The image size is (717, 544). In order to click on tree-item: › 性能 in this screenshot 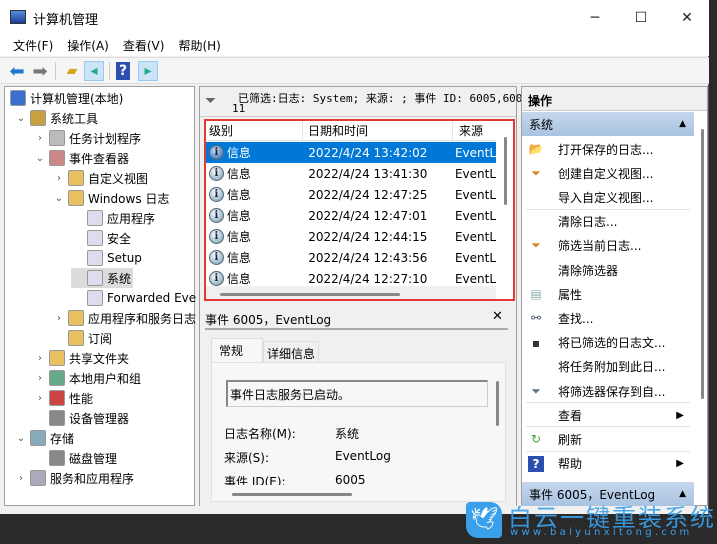, I will do `click(63, 398)`.